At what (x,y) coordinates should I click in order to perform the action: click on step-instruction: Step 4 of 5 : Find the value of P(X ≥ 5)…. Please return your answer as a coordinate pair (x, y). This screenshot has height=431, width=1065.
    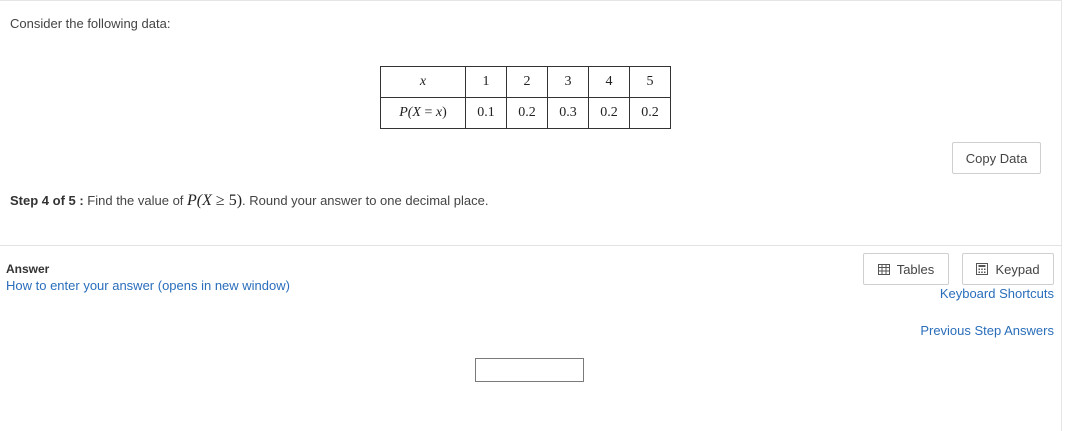
    Looking at the image, I should click on (249, 200).